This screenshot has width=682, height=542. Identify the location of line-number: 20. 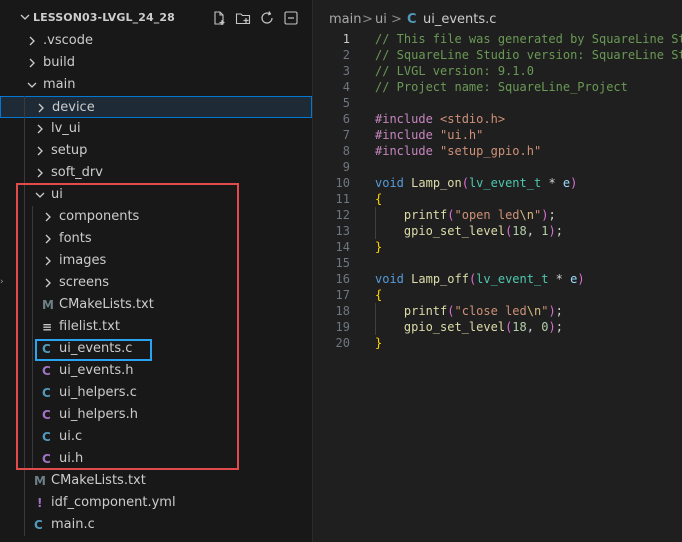
(342, 343).